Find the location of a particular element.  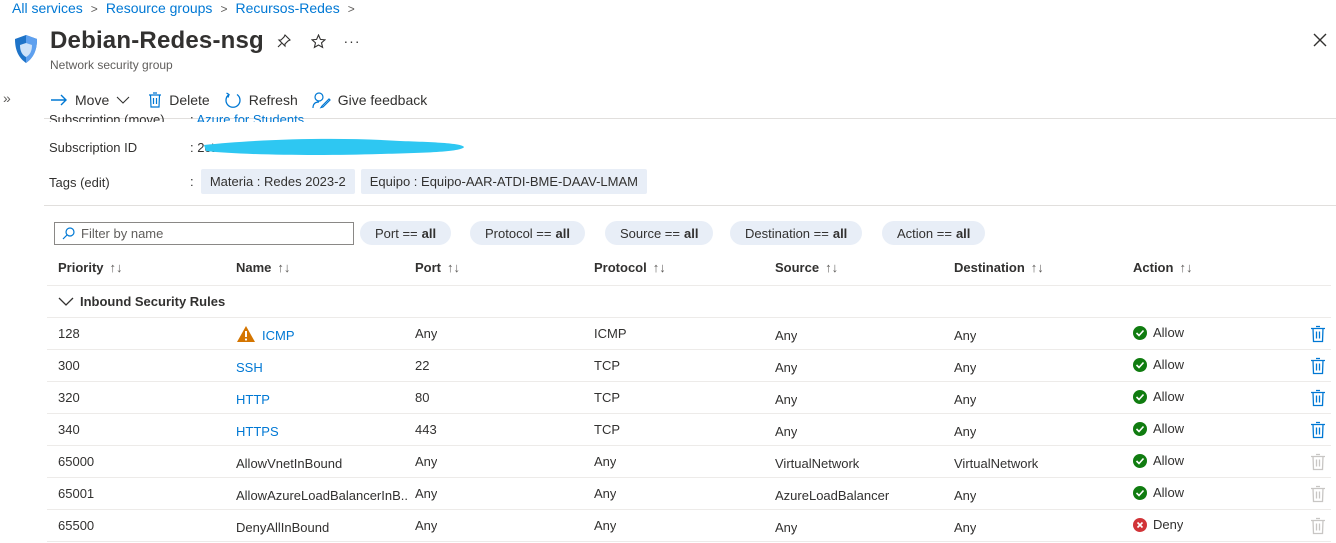

column-header-destination: Destination ↑↓ is located at coordinates (999, 267).